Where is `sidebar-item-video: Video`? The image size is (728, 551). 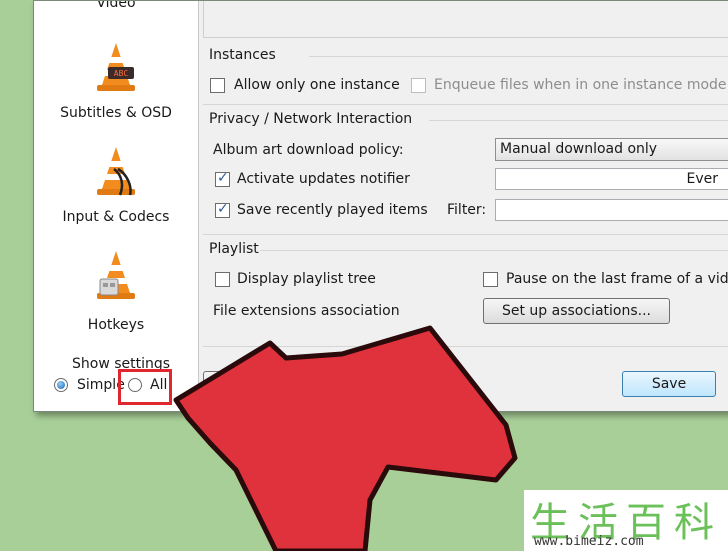
sidebar-item-video: Video is located at coordinates (116, 10).